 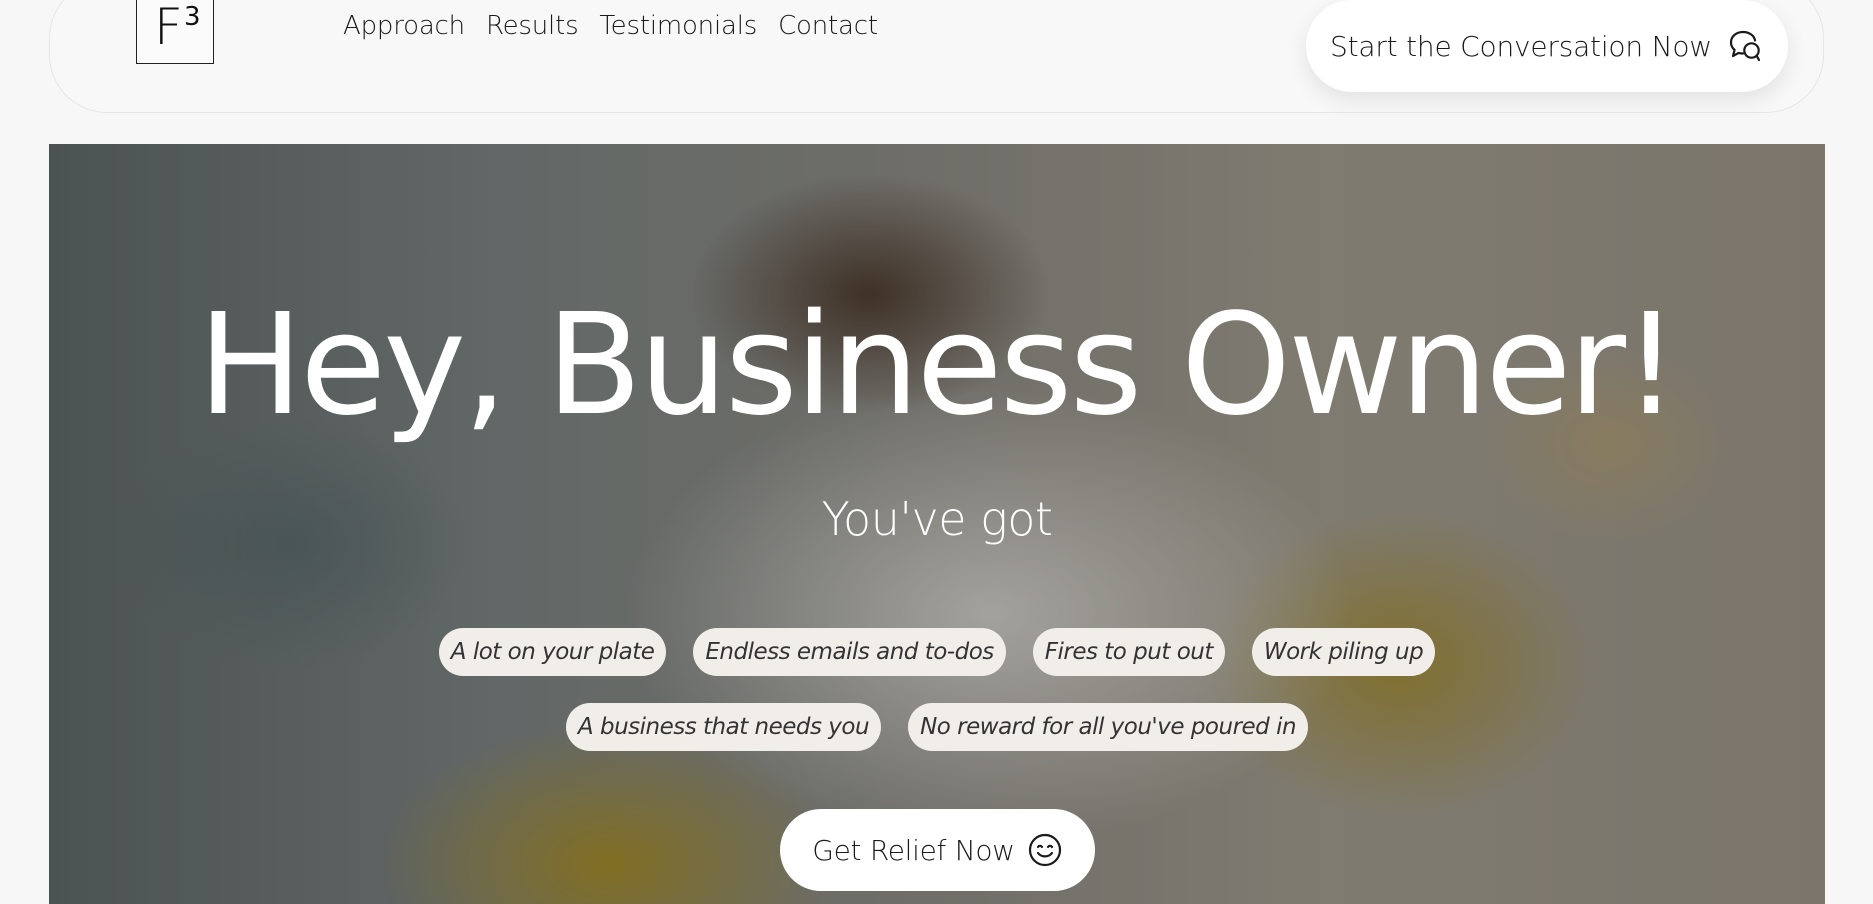 I want to click on tag-business-needs-you: A business that needs you, so click(x=723, y=727).